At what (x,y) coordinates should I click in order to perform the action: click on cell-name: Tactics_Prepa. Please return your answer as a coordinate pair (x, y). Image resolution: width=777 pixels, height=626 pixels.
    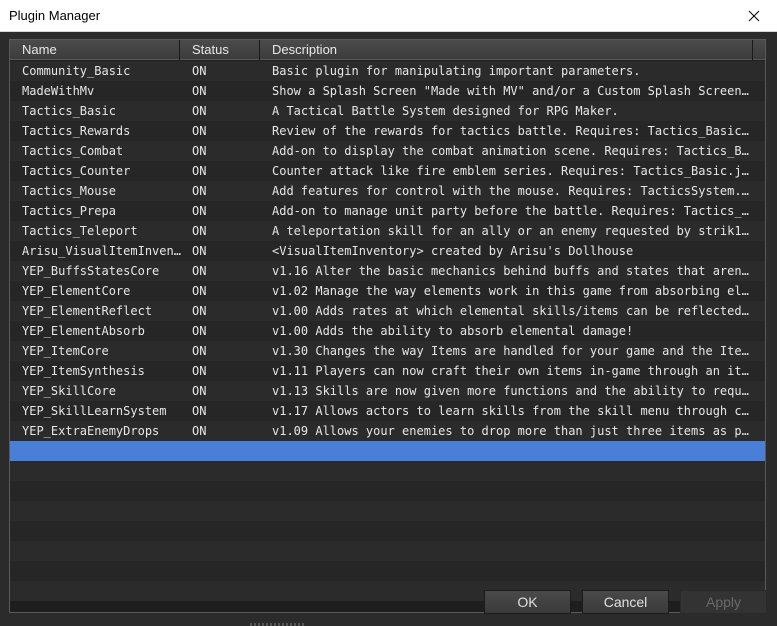
    Looking at the image, I should click on (69, 211).